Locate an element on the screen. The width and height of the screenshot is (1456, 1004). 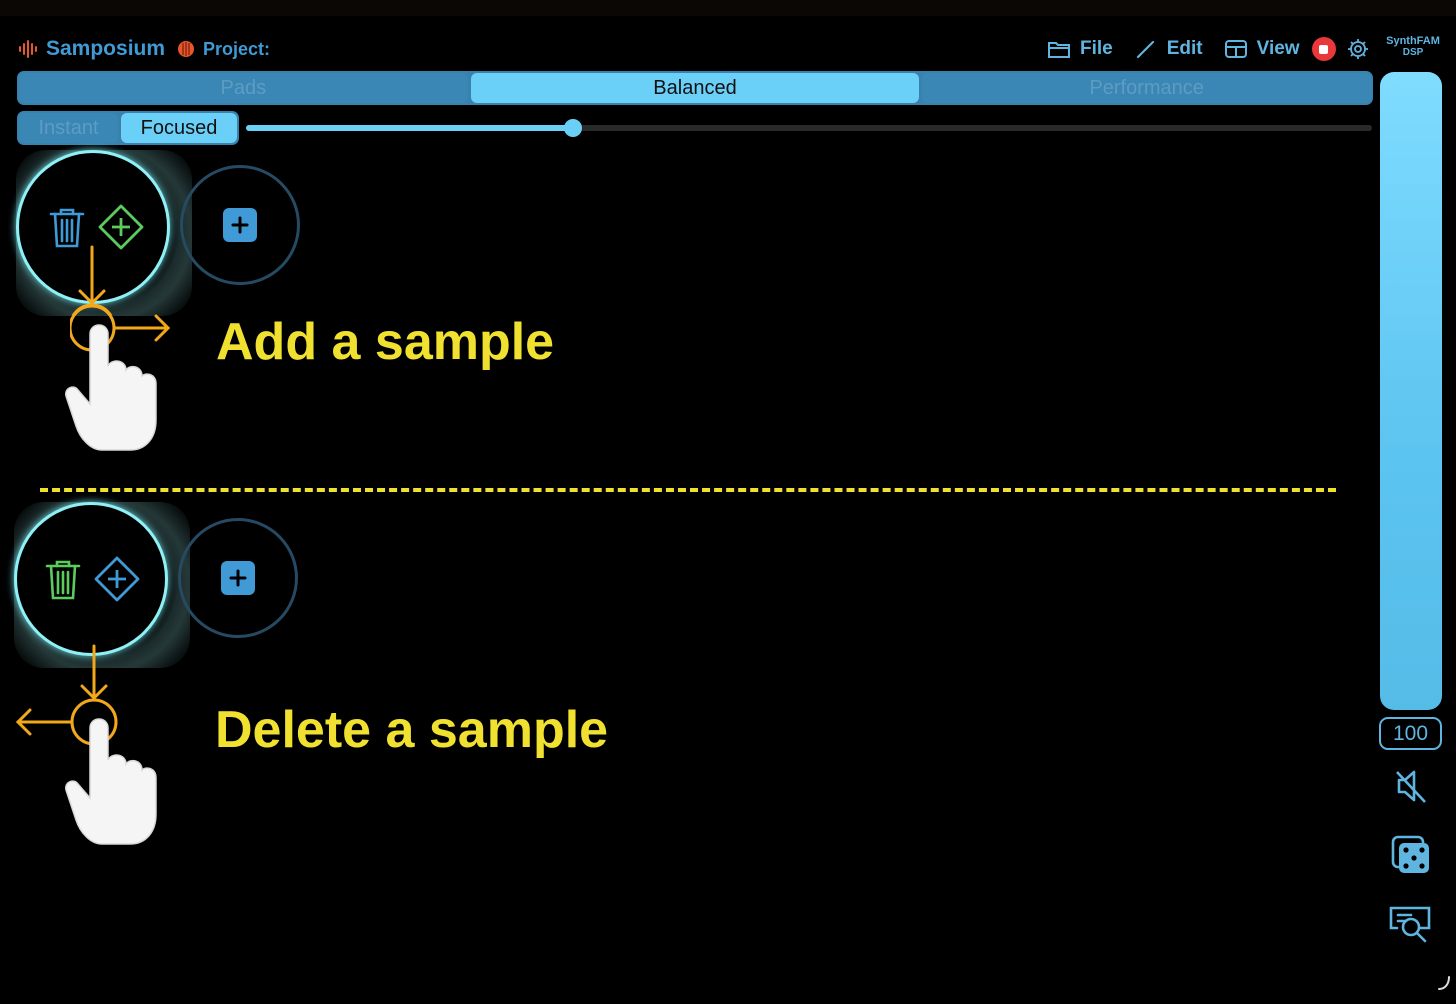
view-menu-label: View is located at coordinates (1278, 48).